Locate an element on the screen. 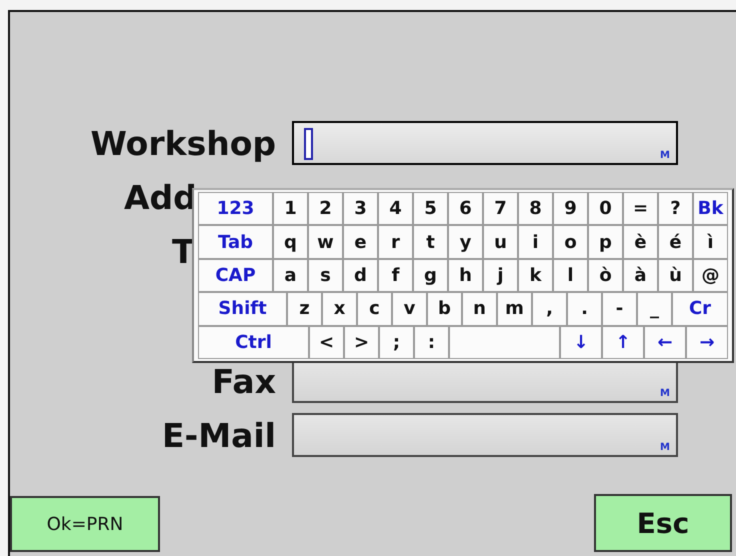  keyboard-key: è is located at coordinates (640, 242).